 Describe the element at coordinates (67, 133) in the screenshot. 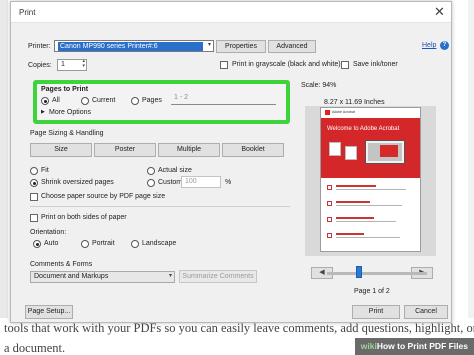

I see `page-sizing-heading: Page Sizing & Handling` at that location.